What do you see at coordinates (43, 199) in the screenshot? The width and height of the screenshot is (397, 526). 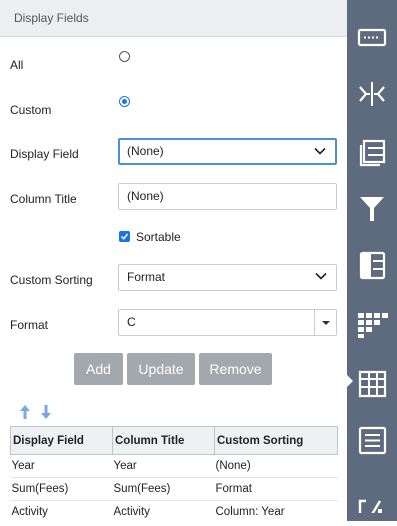 I see `column-title-label: Column Title` at bounding box center [43, 199].